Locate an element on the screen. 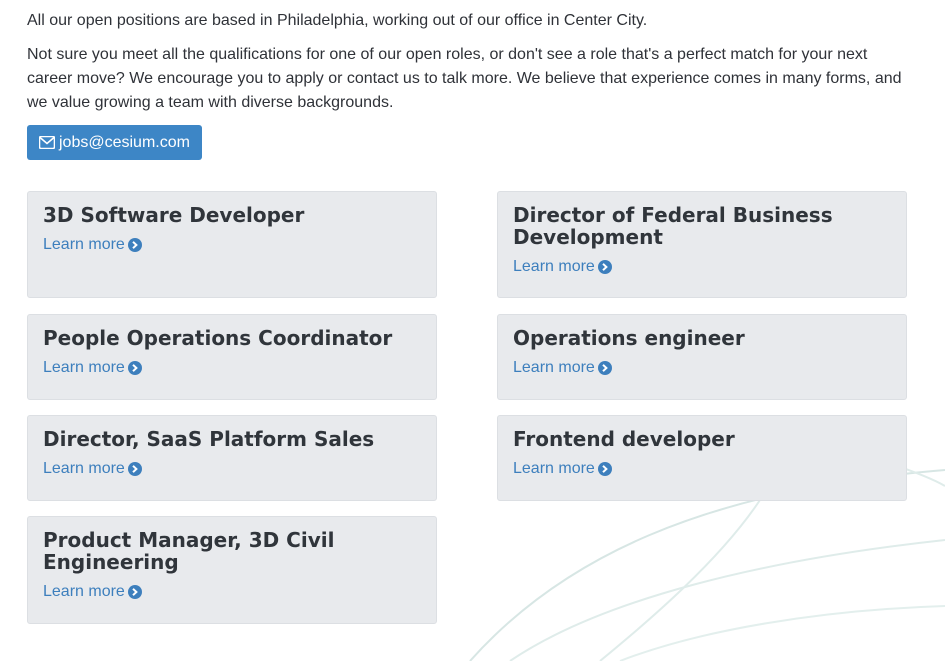 Image resolution: width=945 pixels, height=661 pixels. envelope-icon is located at coordinates (47, 142).